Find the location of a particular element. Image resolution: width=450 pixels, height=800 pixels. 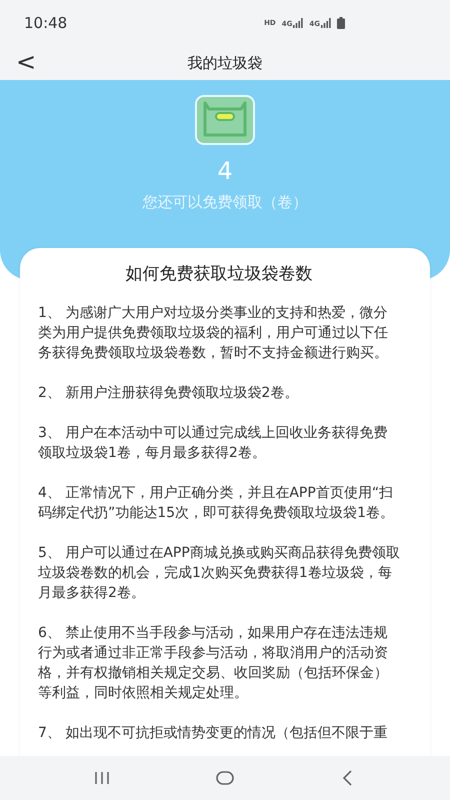

rule-paragraph: 1、 为感谢广大用户对垃圾分类事业的支持和热爱，微分类为用户提供免费领取垃圾袋的福利，用户可通过以下任务获得免费领取垃圾袋卷数，暂时不支持金额进行购买。 is located at coordinates (213, 333).